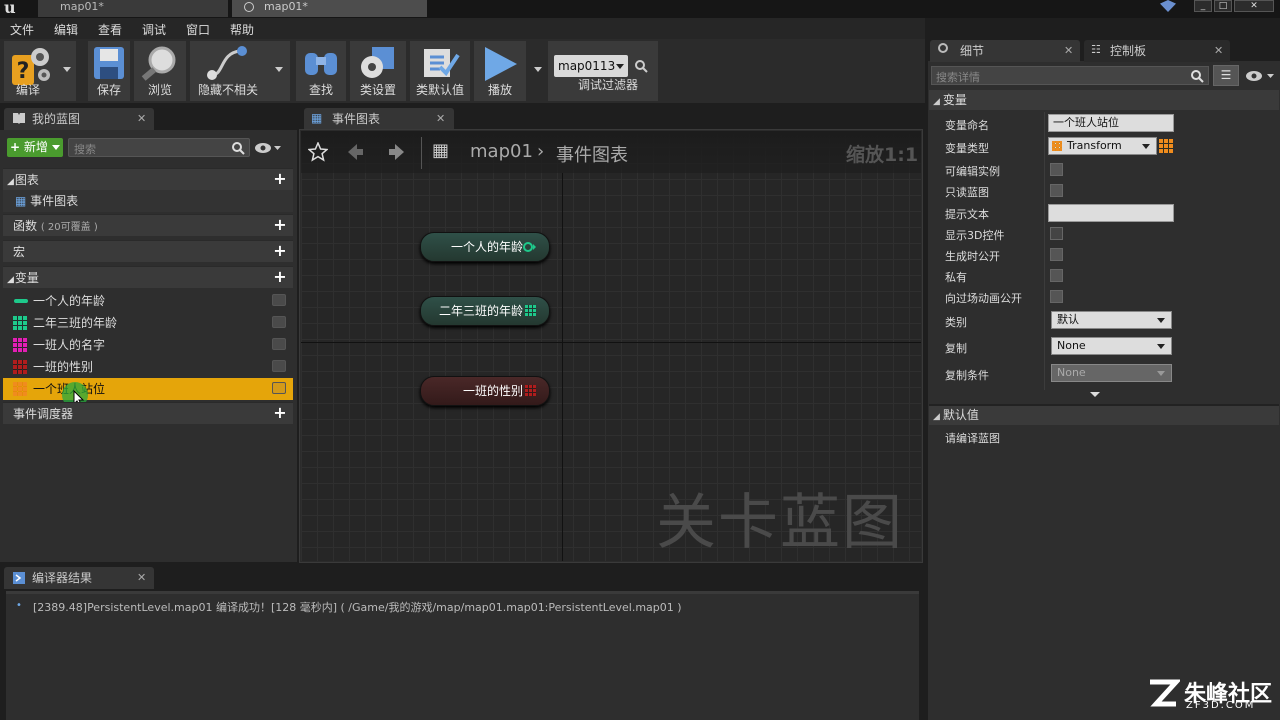  What do you see at coordinates (329, 8) in the screenshot?
I see `document-tab-2: map01*` at bounding box center [329, 8].